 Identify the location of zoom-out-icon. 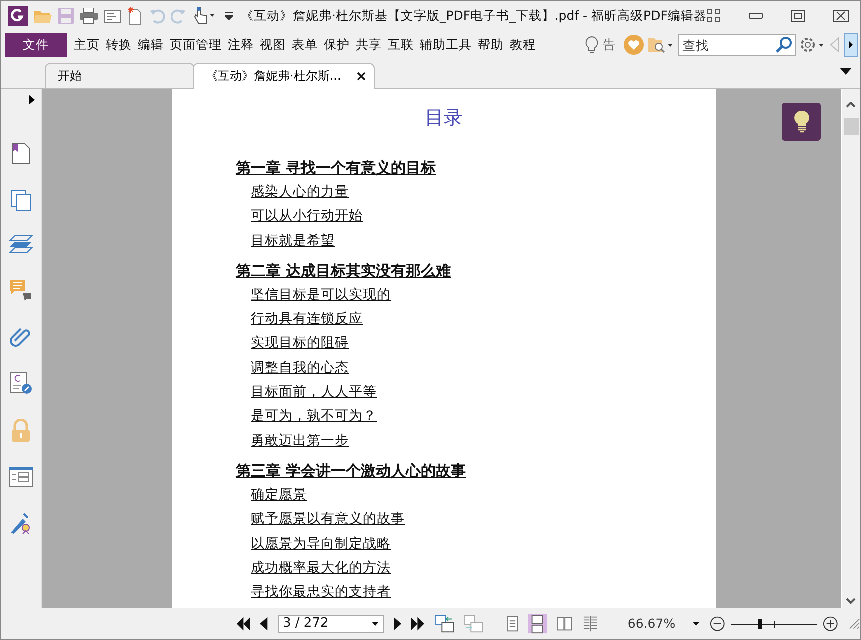
(718, 624).